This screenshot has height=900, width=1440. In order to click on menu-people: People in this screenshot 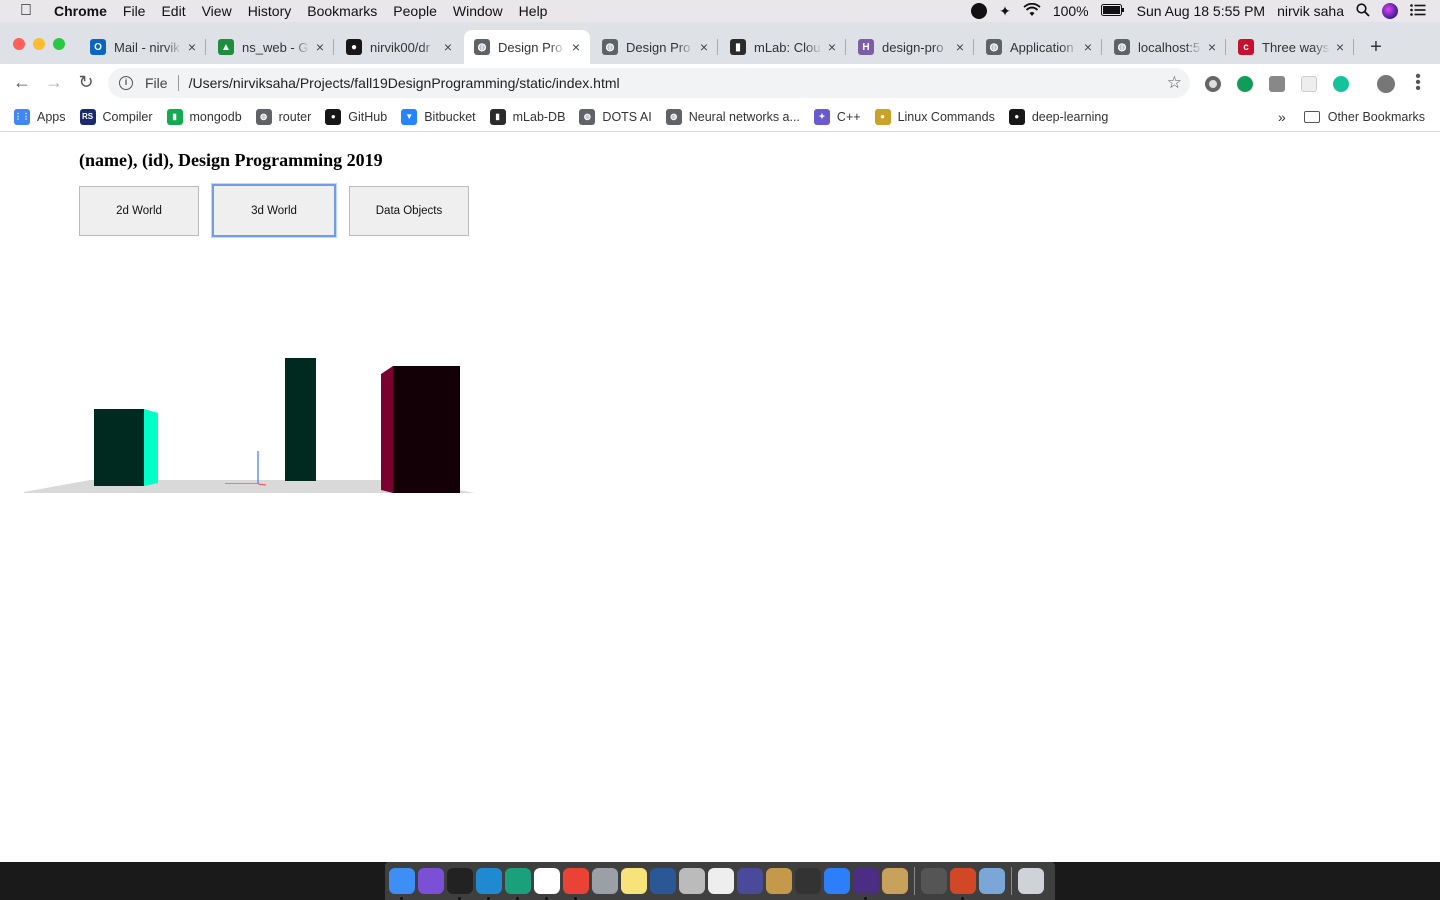, I will do `click(415, 11)`.